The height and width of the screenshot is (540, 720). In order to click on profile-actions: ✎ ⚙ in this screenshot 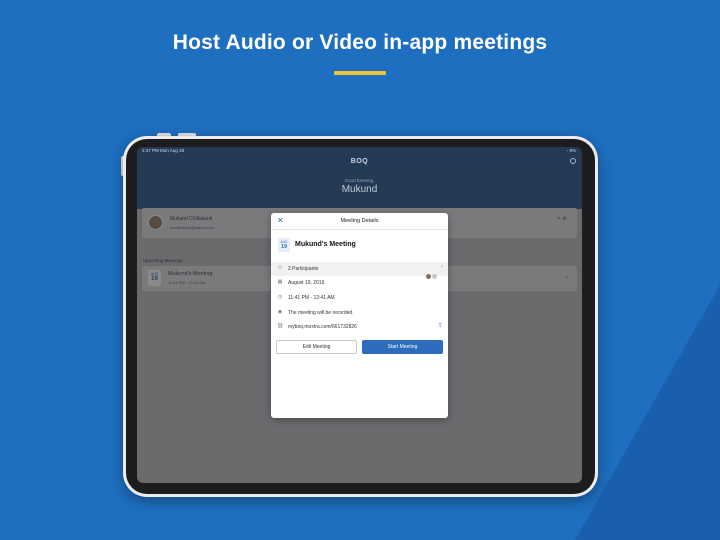, I will do `click(562, 219)`.